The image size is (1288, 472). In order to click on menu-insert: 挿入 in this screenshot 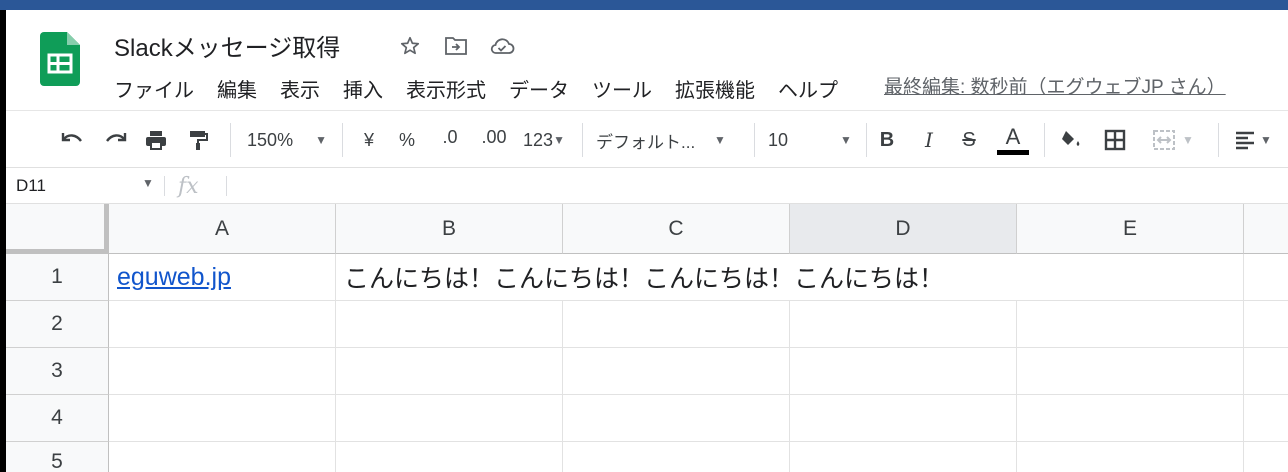, I will do `click(363, 88)`.